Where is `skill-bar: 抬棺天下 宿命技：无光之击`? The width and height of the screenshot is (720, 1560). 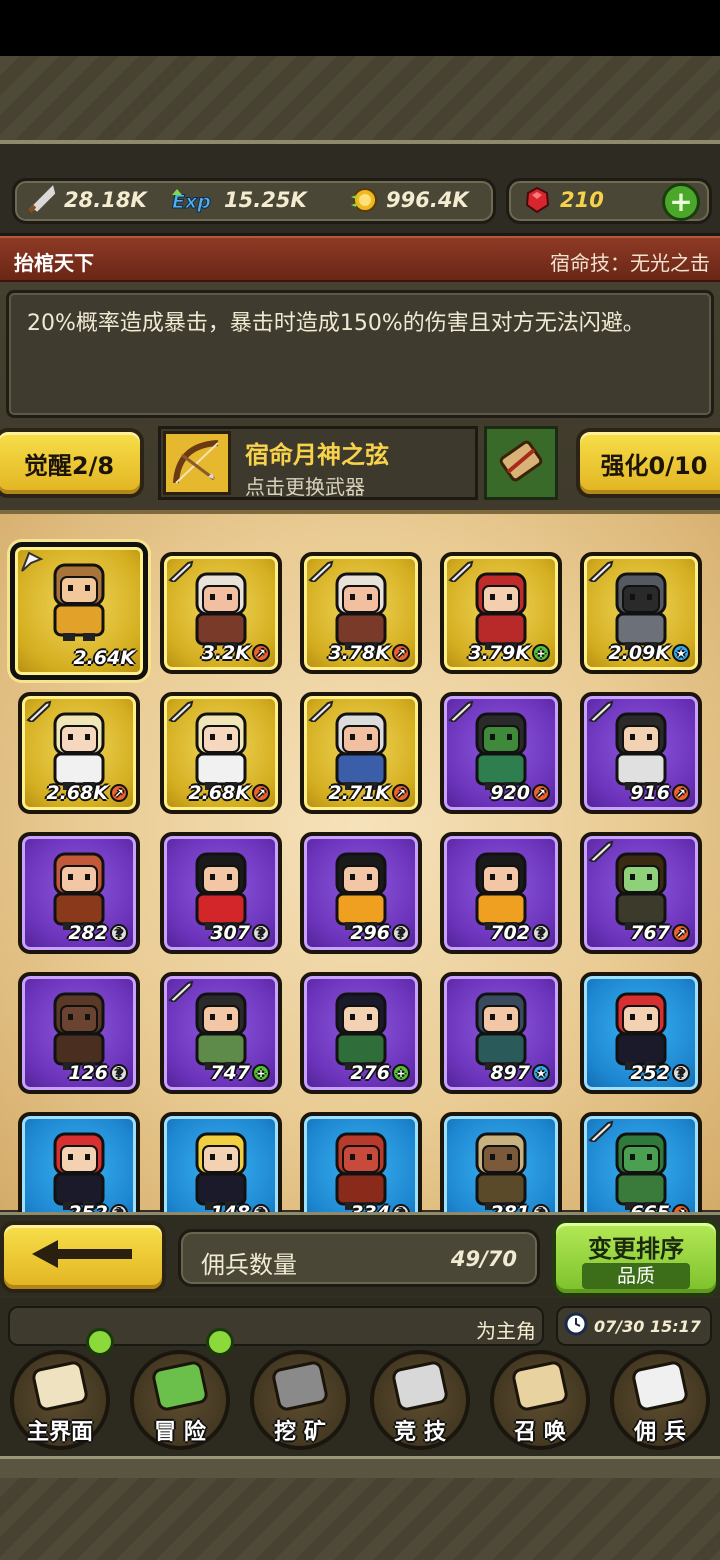
skill-bar: 抬棺天下 宿命技：无光之击 is located at coordinates (360, 259).